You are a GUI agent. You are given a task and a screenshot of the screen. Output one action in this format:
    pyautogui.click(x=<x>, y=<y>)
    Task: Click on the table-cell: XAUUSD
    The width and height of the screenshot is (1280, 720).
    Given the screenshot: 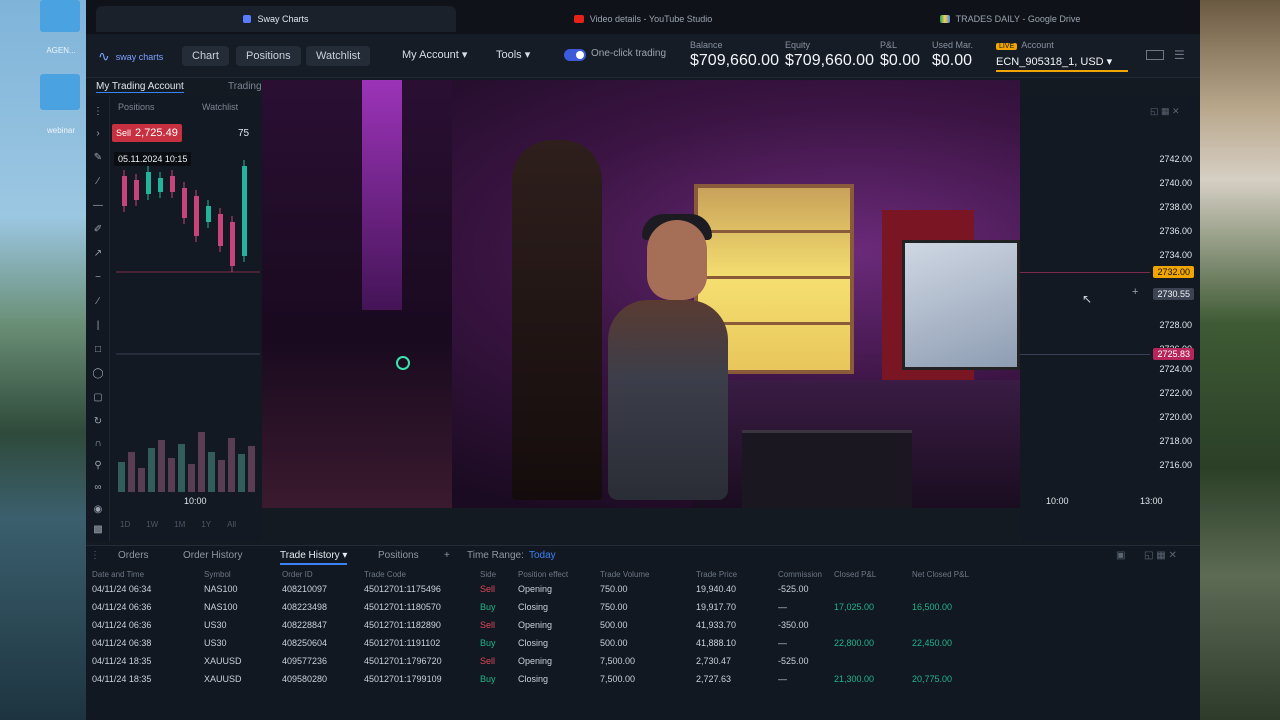 What is the action you would take?
    pyautogui.click(x=223, y=679)
    